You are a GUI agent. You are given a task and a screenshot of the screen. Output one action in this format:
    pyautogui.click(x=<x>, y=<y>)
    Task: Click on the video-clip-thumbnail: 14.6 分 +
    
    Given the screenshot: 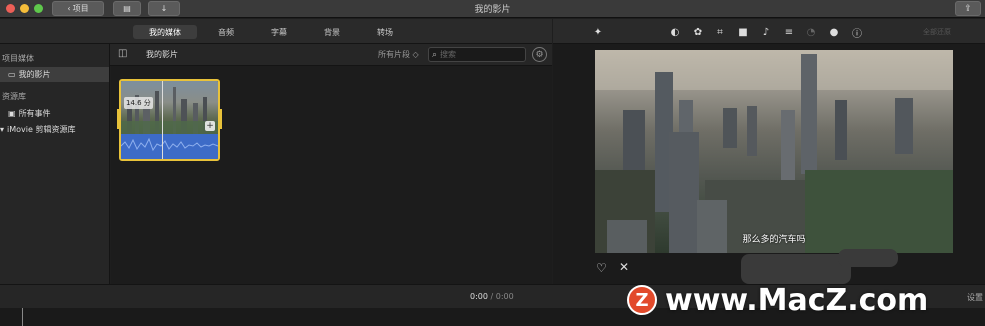 What is the action you would take?
    pyautogui.click(x=169, y=120)
    